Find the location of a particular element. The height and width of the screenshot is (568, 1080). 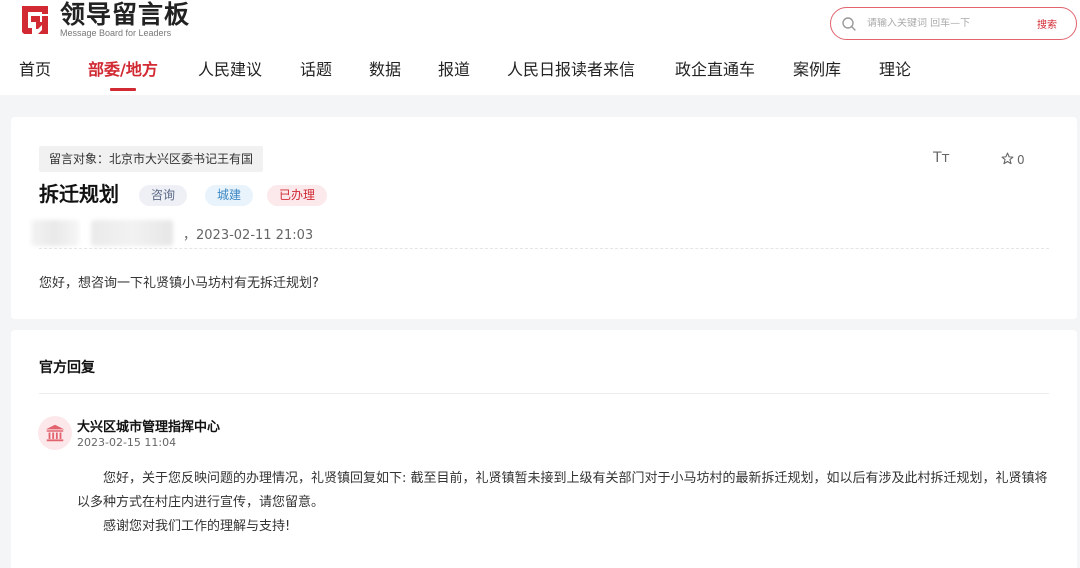

nav-item-data: 数据 is located at coordinates (385, 68).